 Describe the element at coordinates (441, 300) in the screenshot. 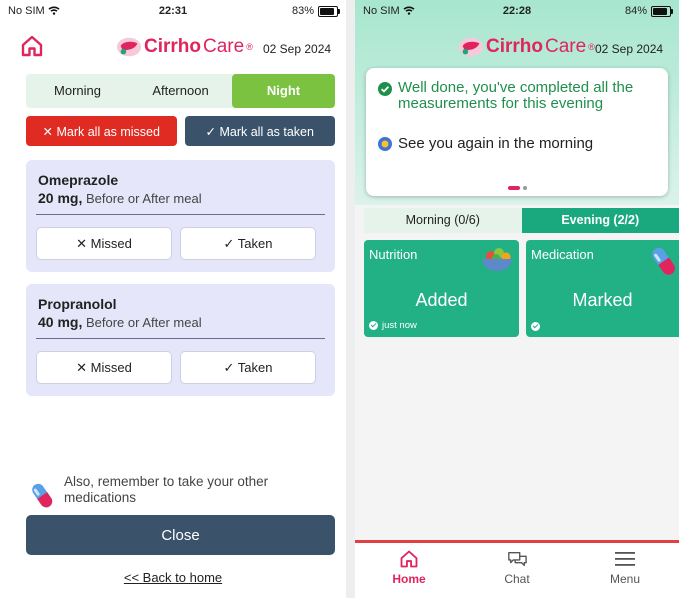

I see `tile-value: Added` at that location.